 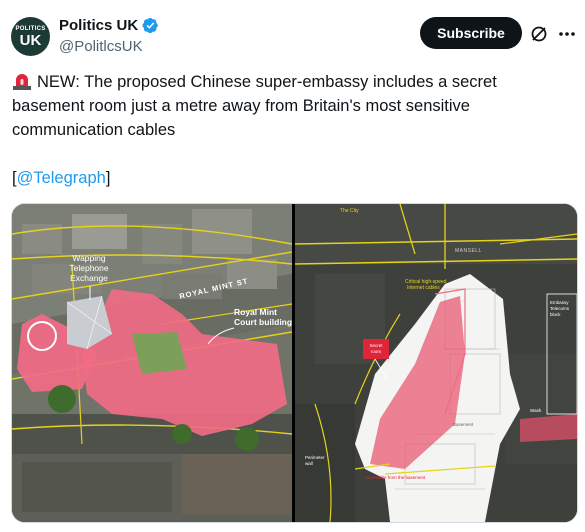 What do you see at coordinates (89, 278) in the screenshot?
I see `label-wapping-3: Exchange` at bounding box center [89, 278].